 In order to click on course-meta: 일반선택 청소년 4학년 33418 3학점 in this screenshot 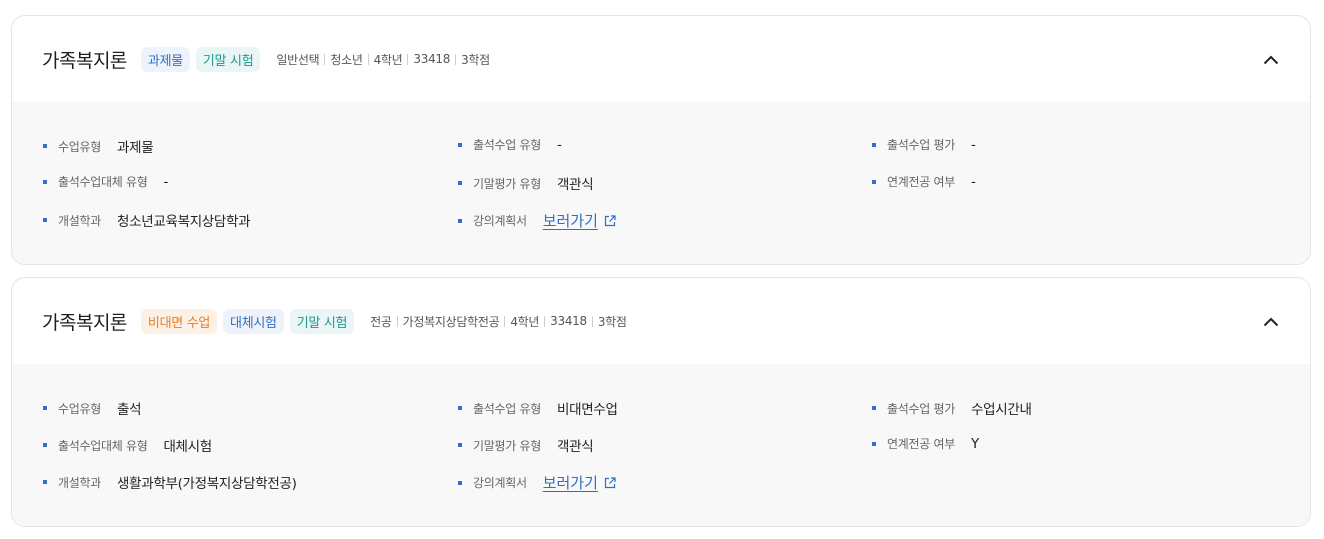, I will do `click(383, 59)`.